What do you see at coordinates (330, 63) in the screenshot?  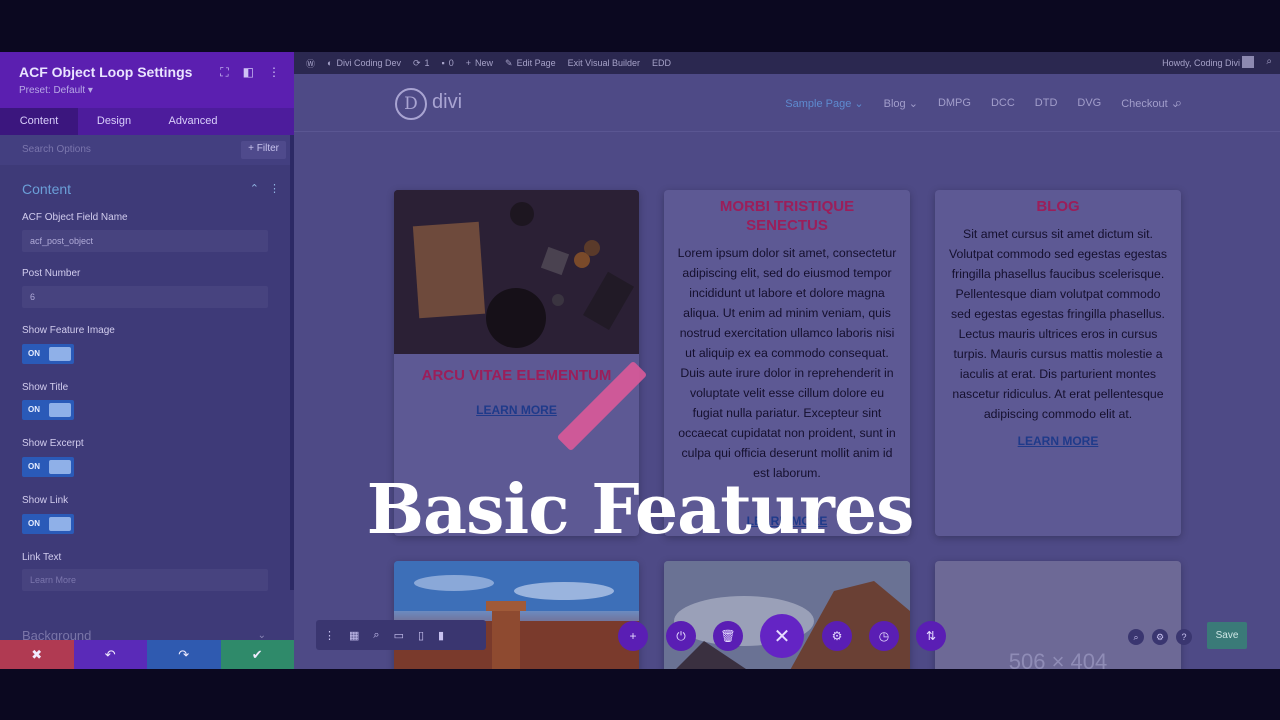 I see `dashboard-icon: ◐` at bounding box center [330, 63].